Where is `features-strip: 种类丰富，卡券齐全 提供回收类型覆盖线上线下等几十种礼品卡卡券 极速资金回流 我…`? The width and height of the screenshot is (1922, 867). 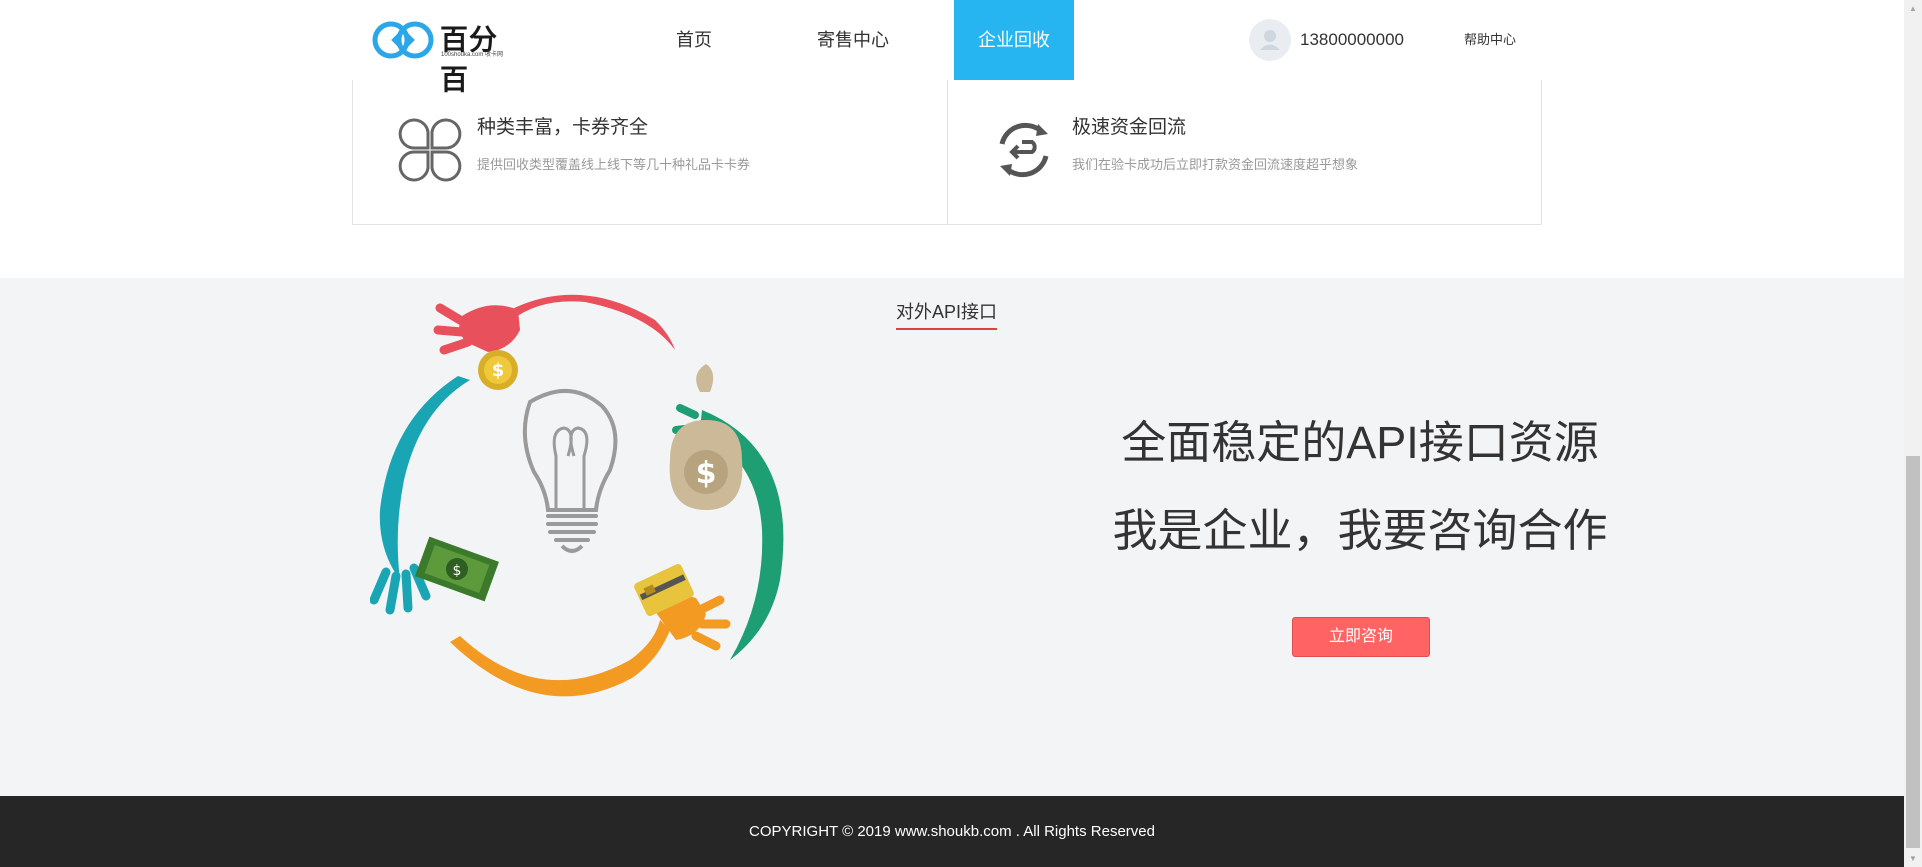 features-strip: 种类丰富，卡券齐全 提供回收类型覆盖线上线下等几十种礼品卡卡券 极速资金回流 我… is located at coordinates (947, 152).